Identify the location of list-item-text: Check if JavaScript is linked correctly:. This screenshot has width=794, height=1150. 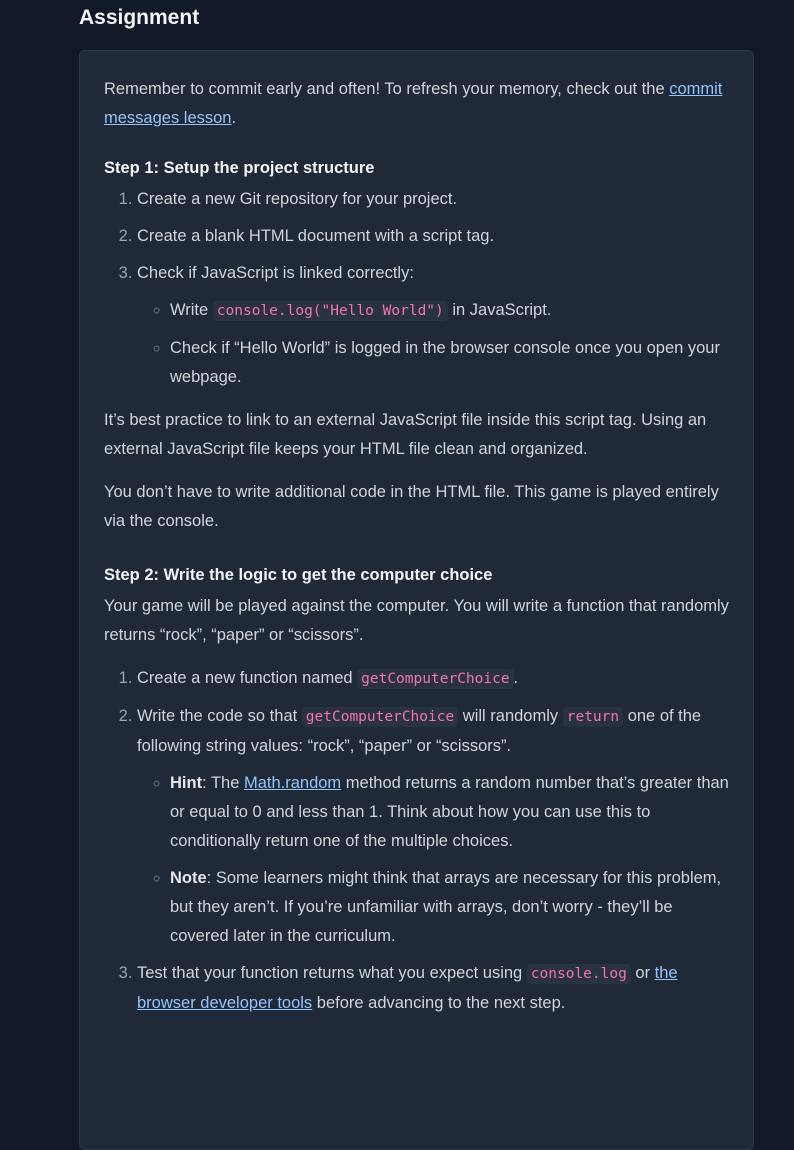
(275, 273).